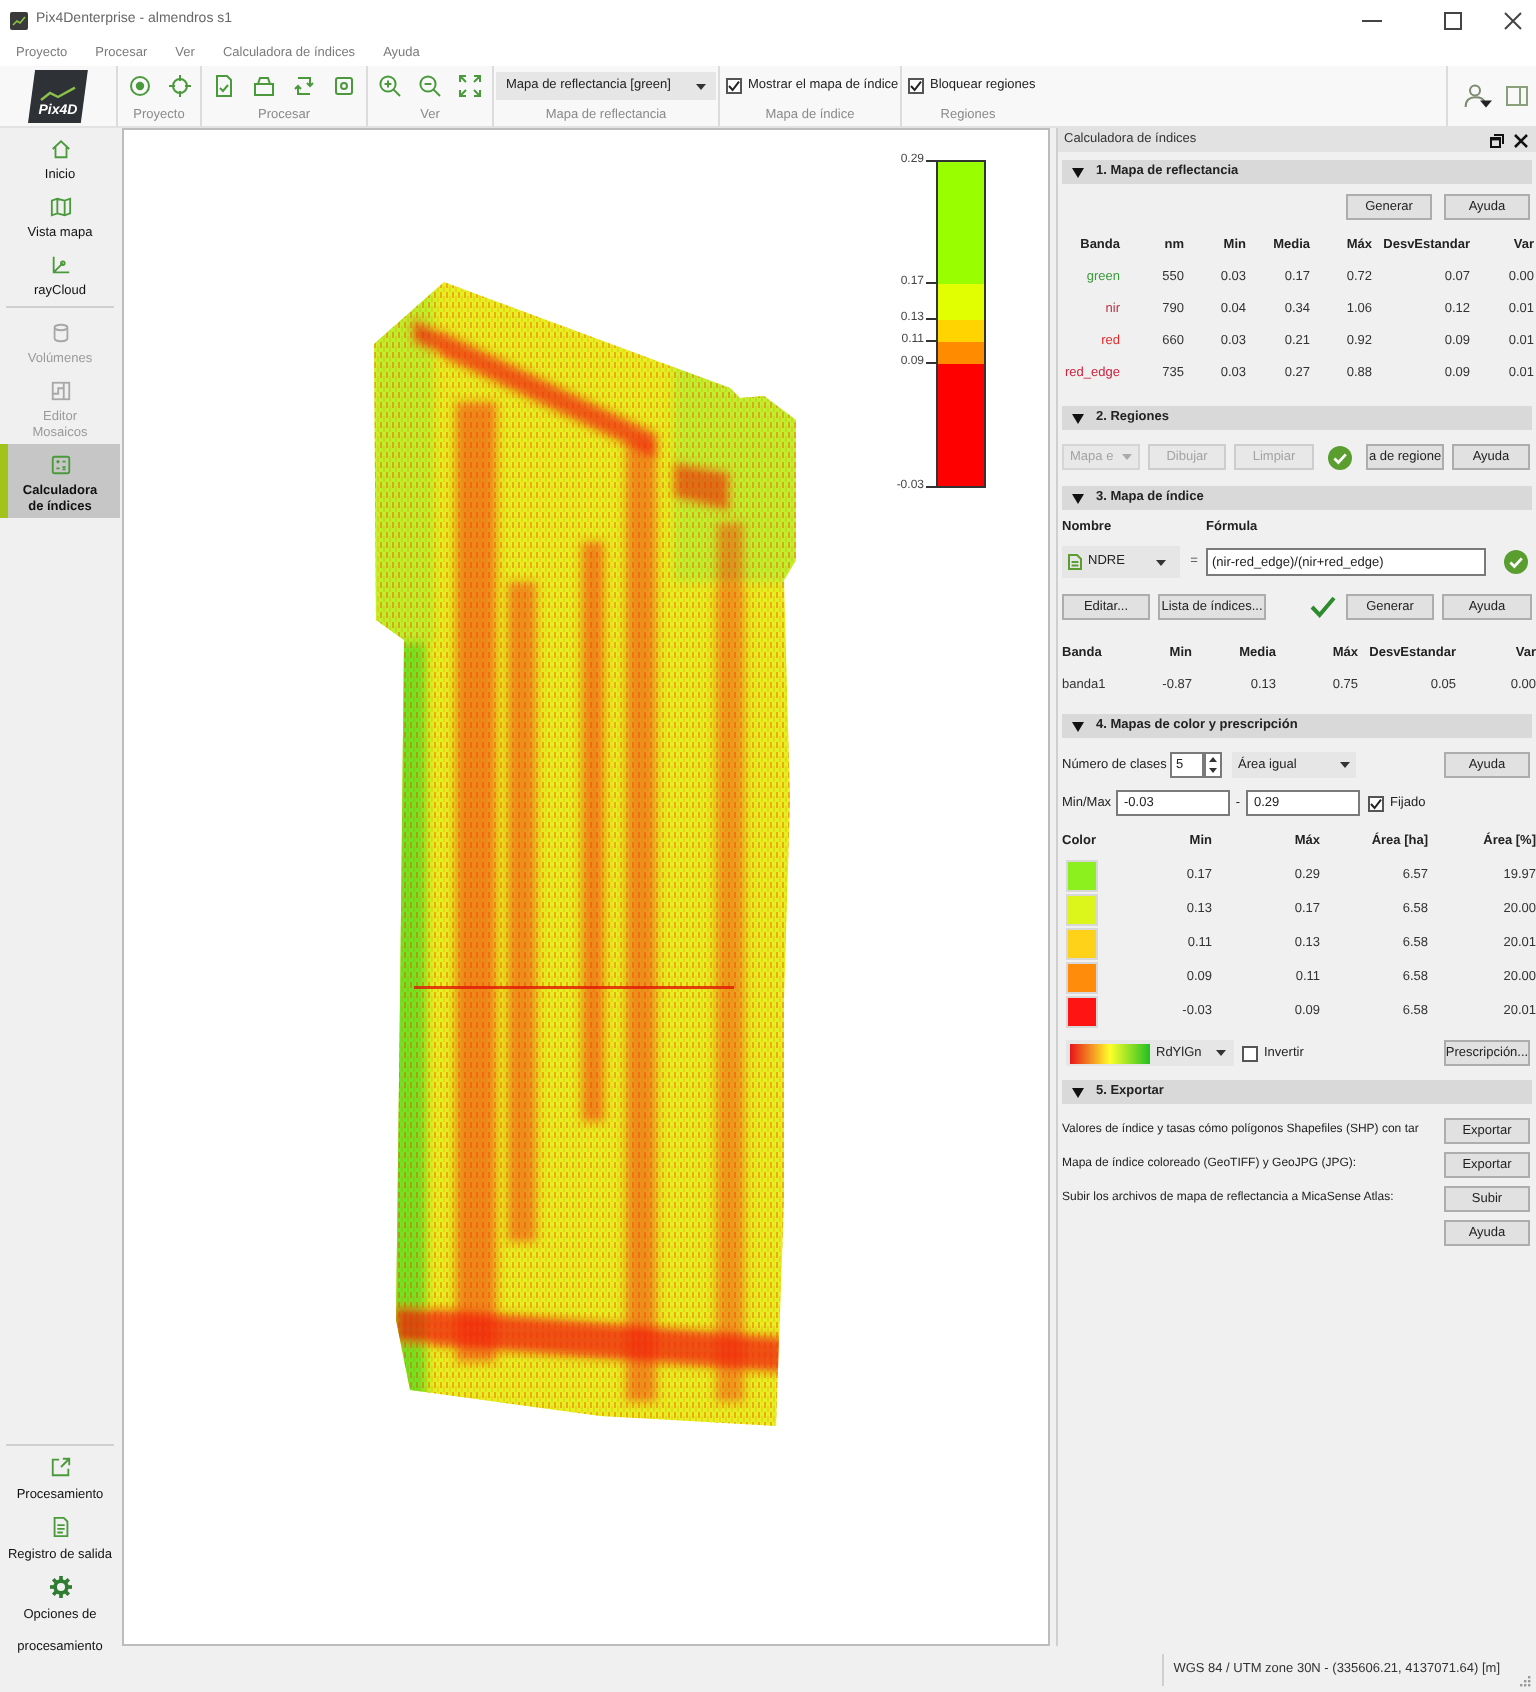 This screenshot has width=1536, height=1692. Describe the element at coordinates (344, 86) in the screenshot. I see `sync-square-icon` at that location.